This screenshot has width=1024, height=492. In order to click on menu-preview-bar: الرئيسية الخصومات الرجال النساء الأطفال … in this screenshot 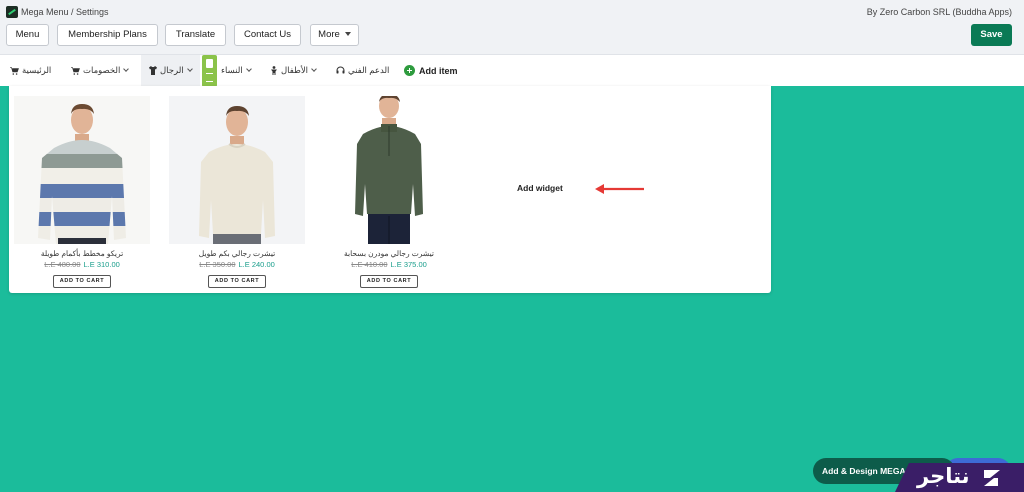, I will do `click(512, 71)`.